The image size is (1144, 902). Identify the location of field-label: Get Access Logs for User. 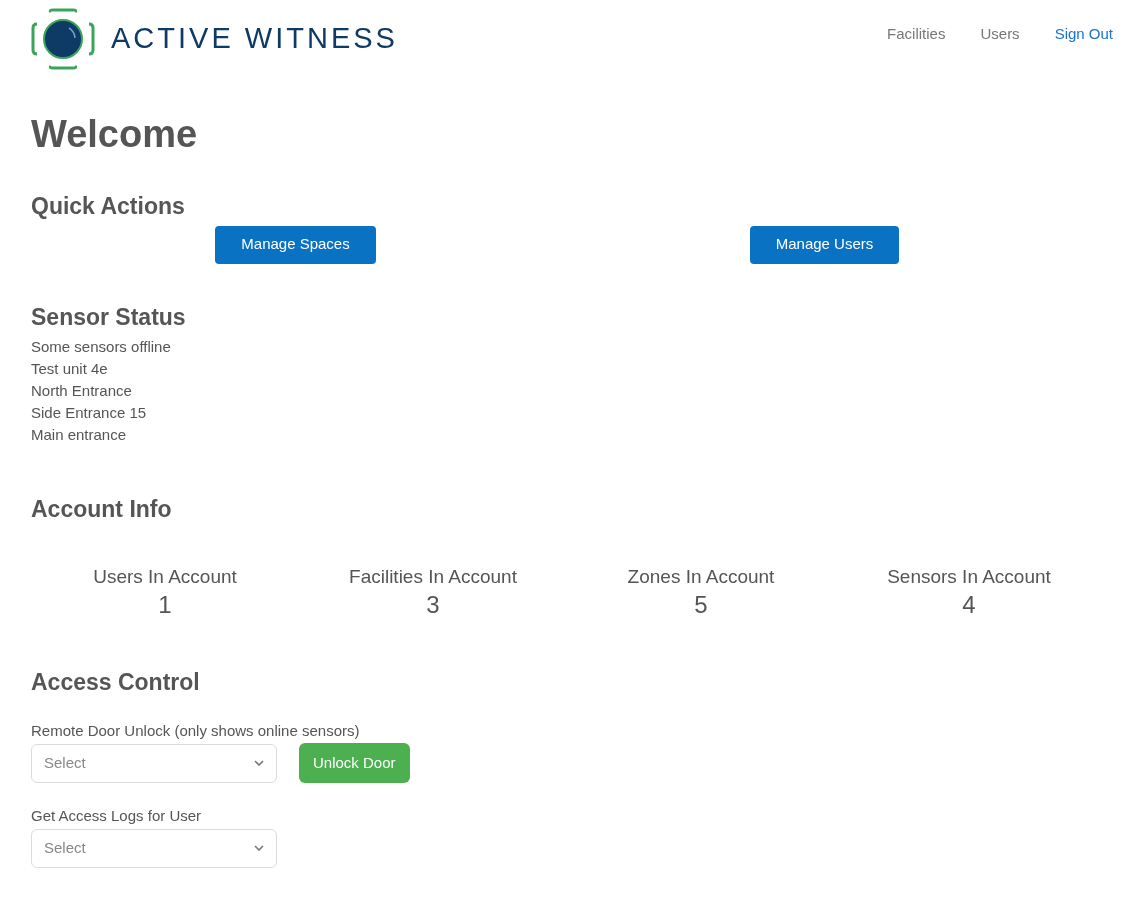
(117, 816).